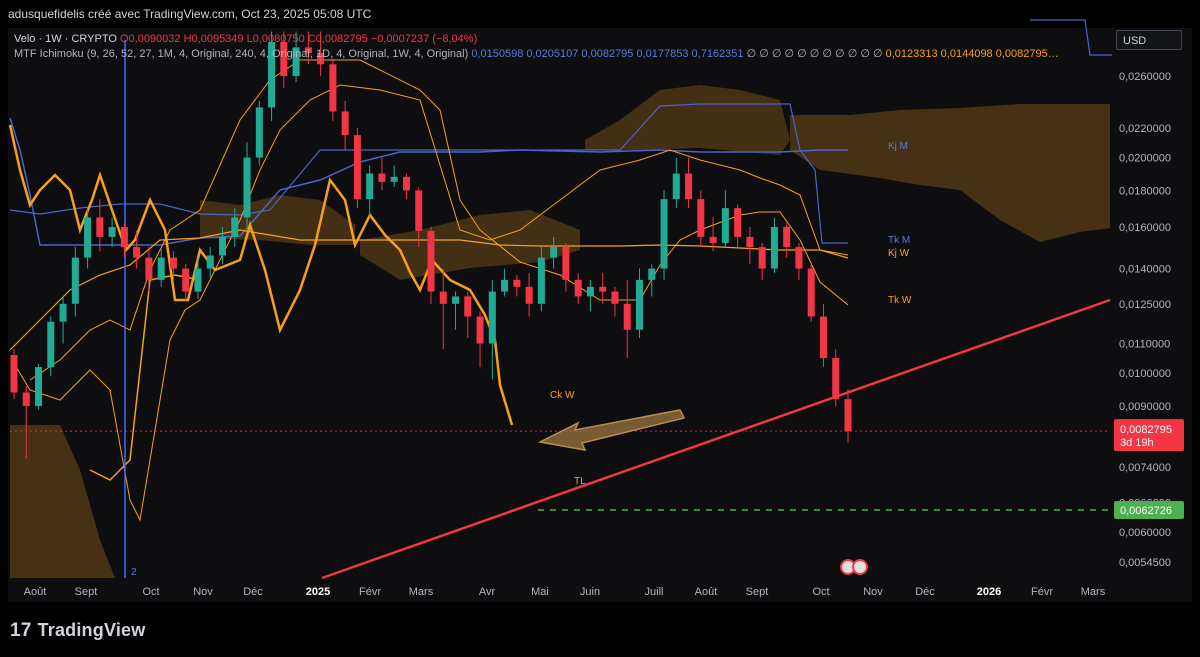  What do you see at coordinates (1145, 407) in the screenshot?
I see `y-tick-label: 0,0090000` at bounding box center [1145, 407].